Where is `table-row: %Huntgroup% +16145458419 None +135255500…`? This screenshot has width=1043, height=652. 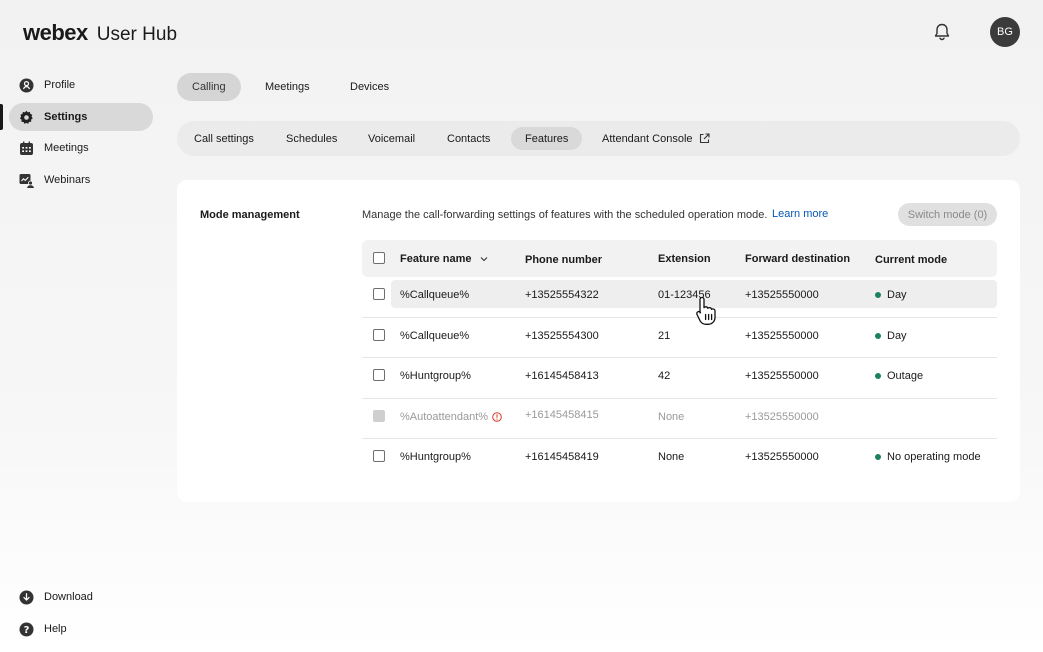 table-row: %Huntgroup% +16145458419 None +135255500… is located at coordinates (679, 459).